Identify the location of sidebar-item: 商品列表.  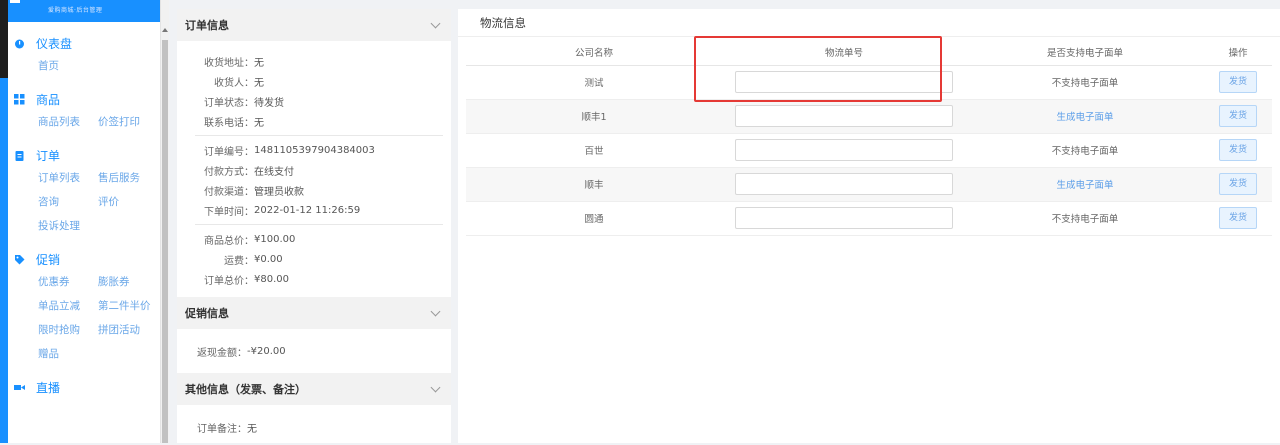
(68, 122).